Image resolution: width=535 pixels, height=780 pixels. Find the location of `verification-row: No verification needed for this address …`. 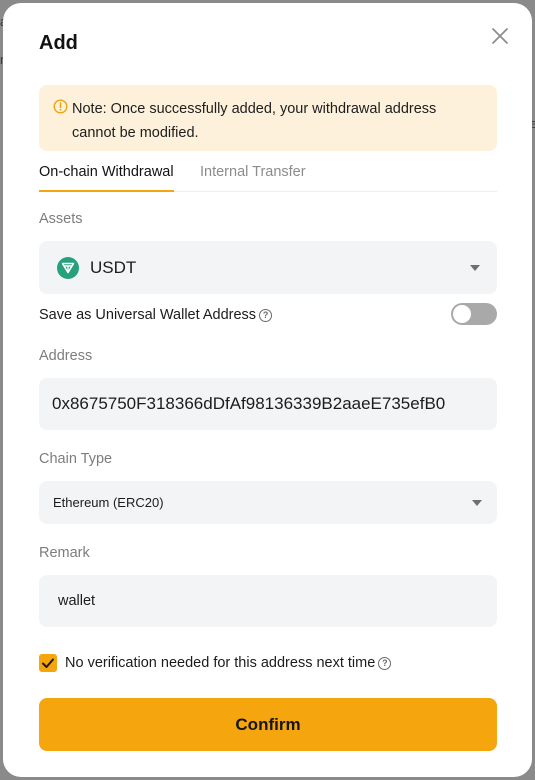

verification-row: No verification needed for this address … is located at coordinates (228, 663).